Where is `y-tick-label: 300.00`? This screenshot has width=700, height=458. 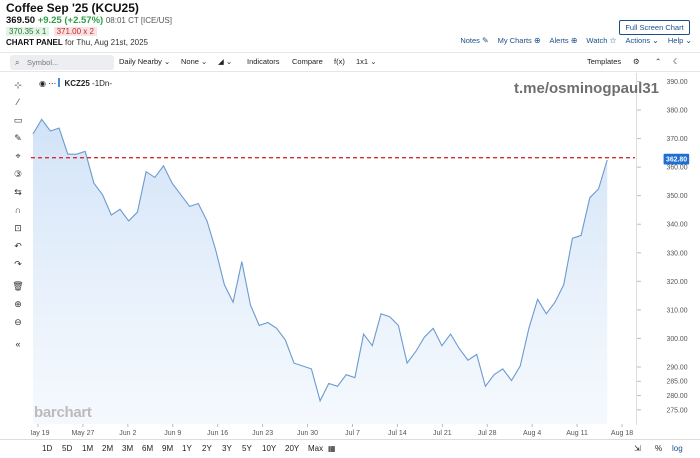 y-tick-label: 300.00 is located at coordinates (677, 339).